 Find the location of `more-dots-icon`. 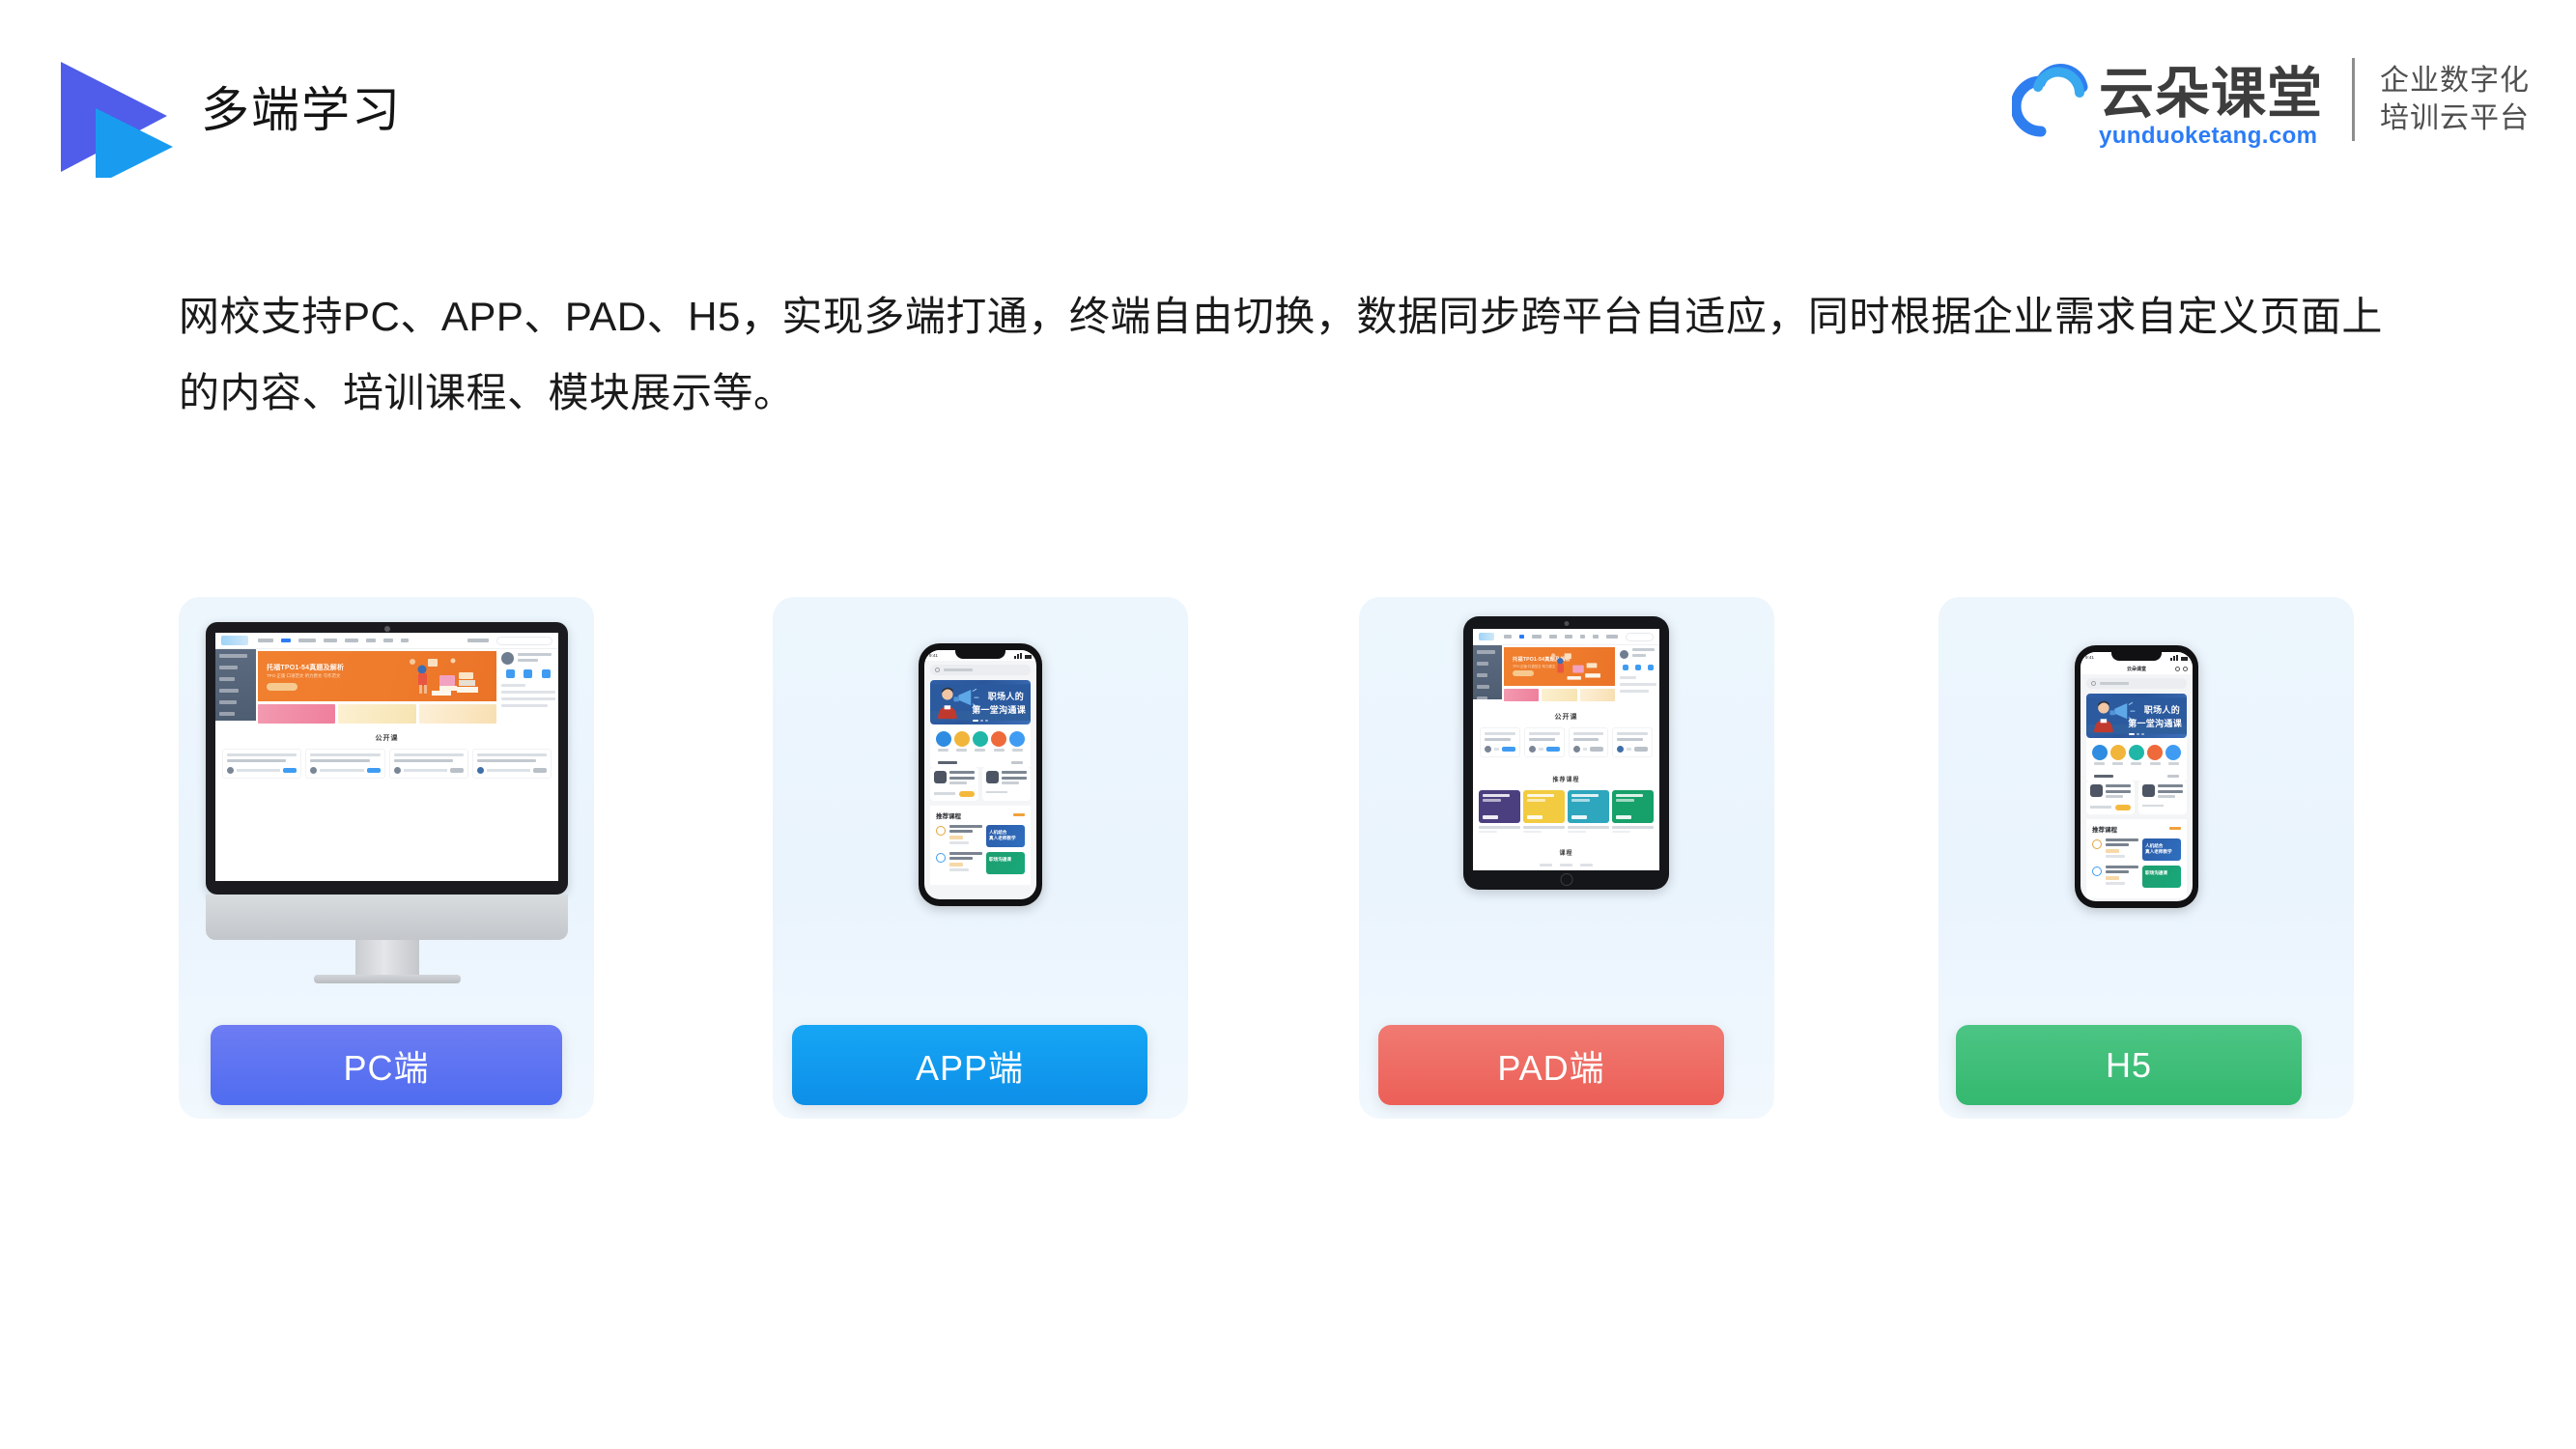

more-dots-icon is located at coordinates (2177, 668).